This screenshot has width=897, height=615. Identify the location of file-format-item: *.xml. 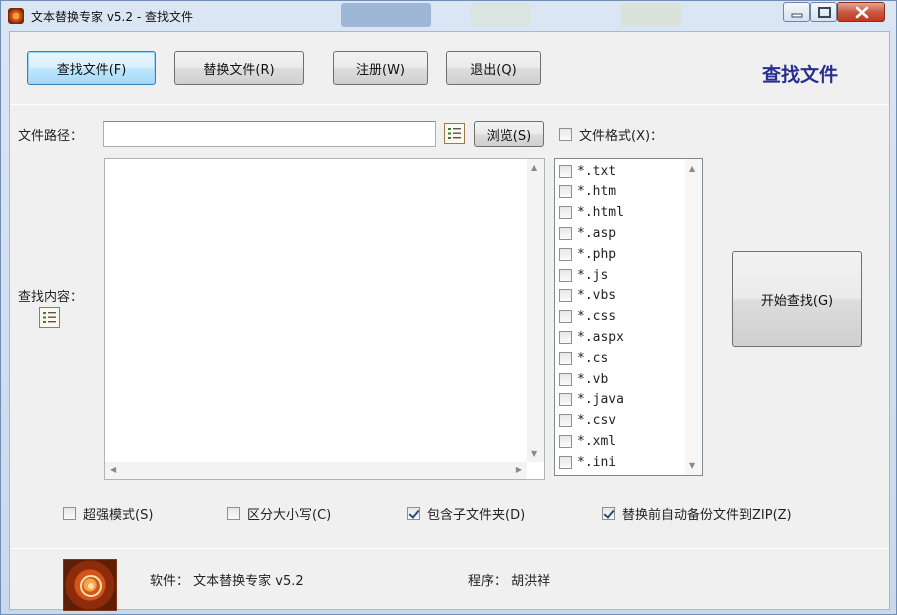
(587, 441).